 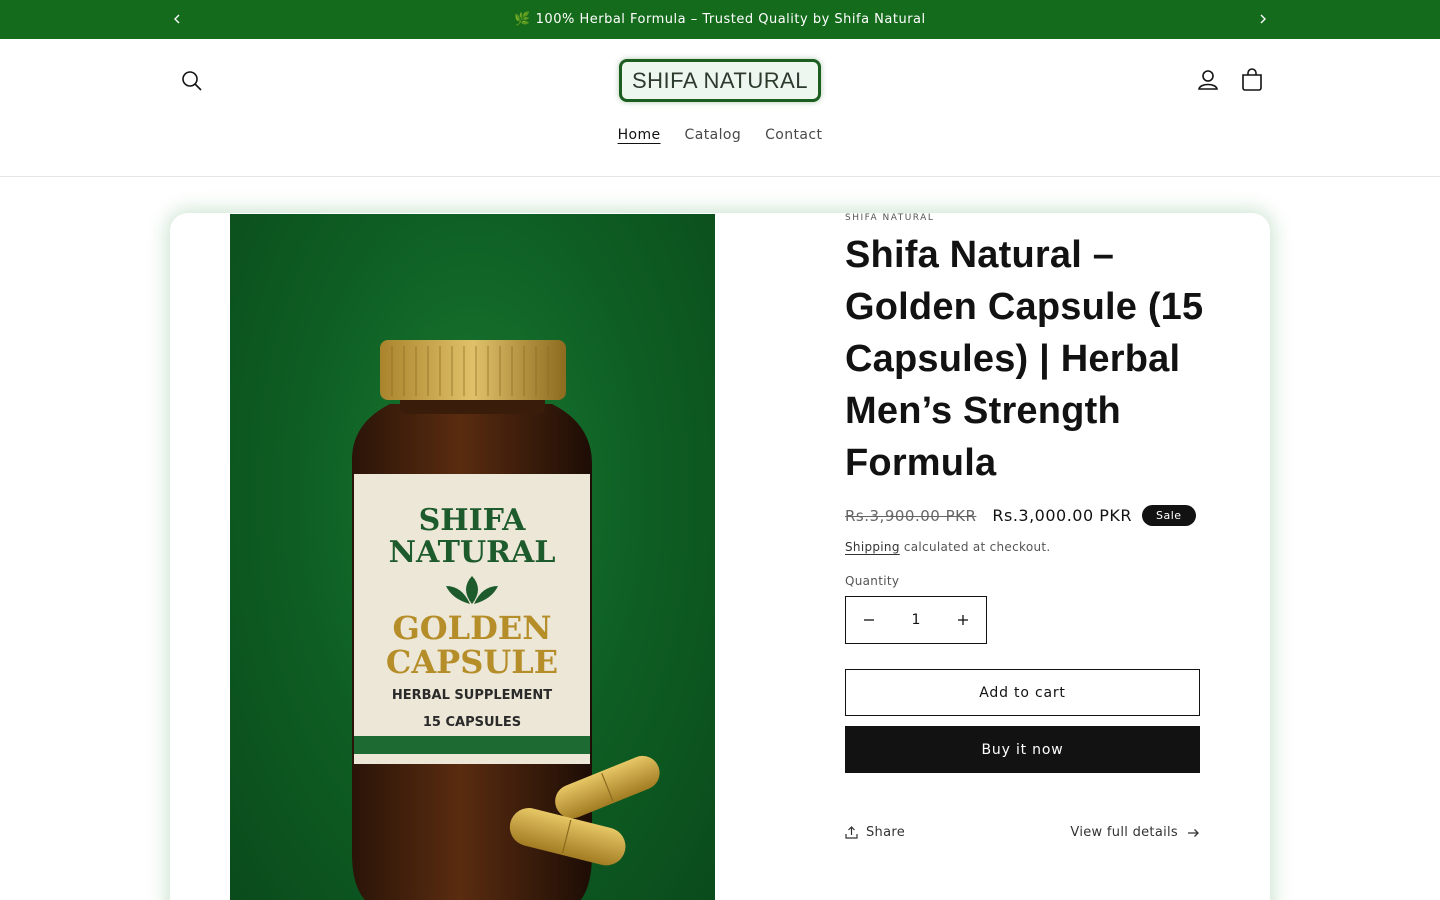 I want to click on buy-now-button: Buy it now, so click(x=1022, y=749).